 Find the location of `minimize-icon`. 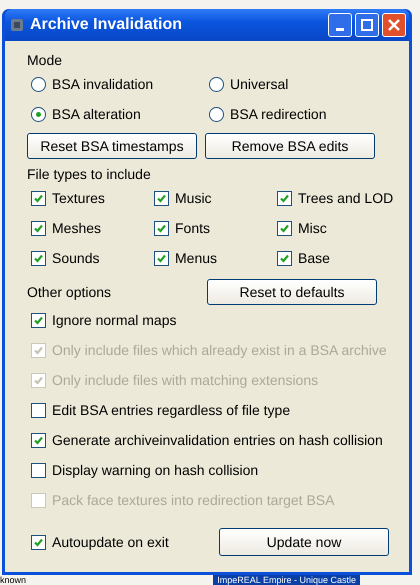

minimize-icon is located at coordinates (340, 29).